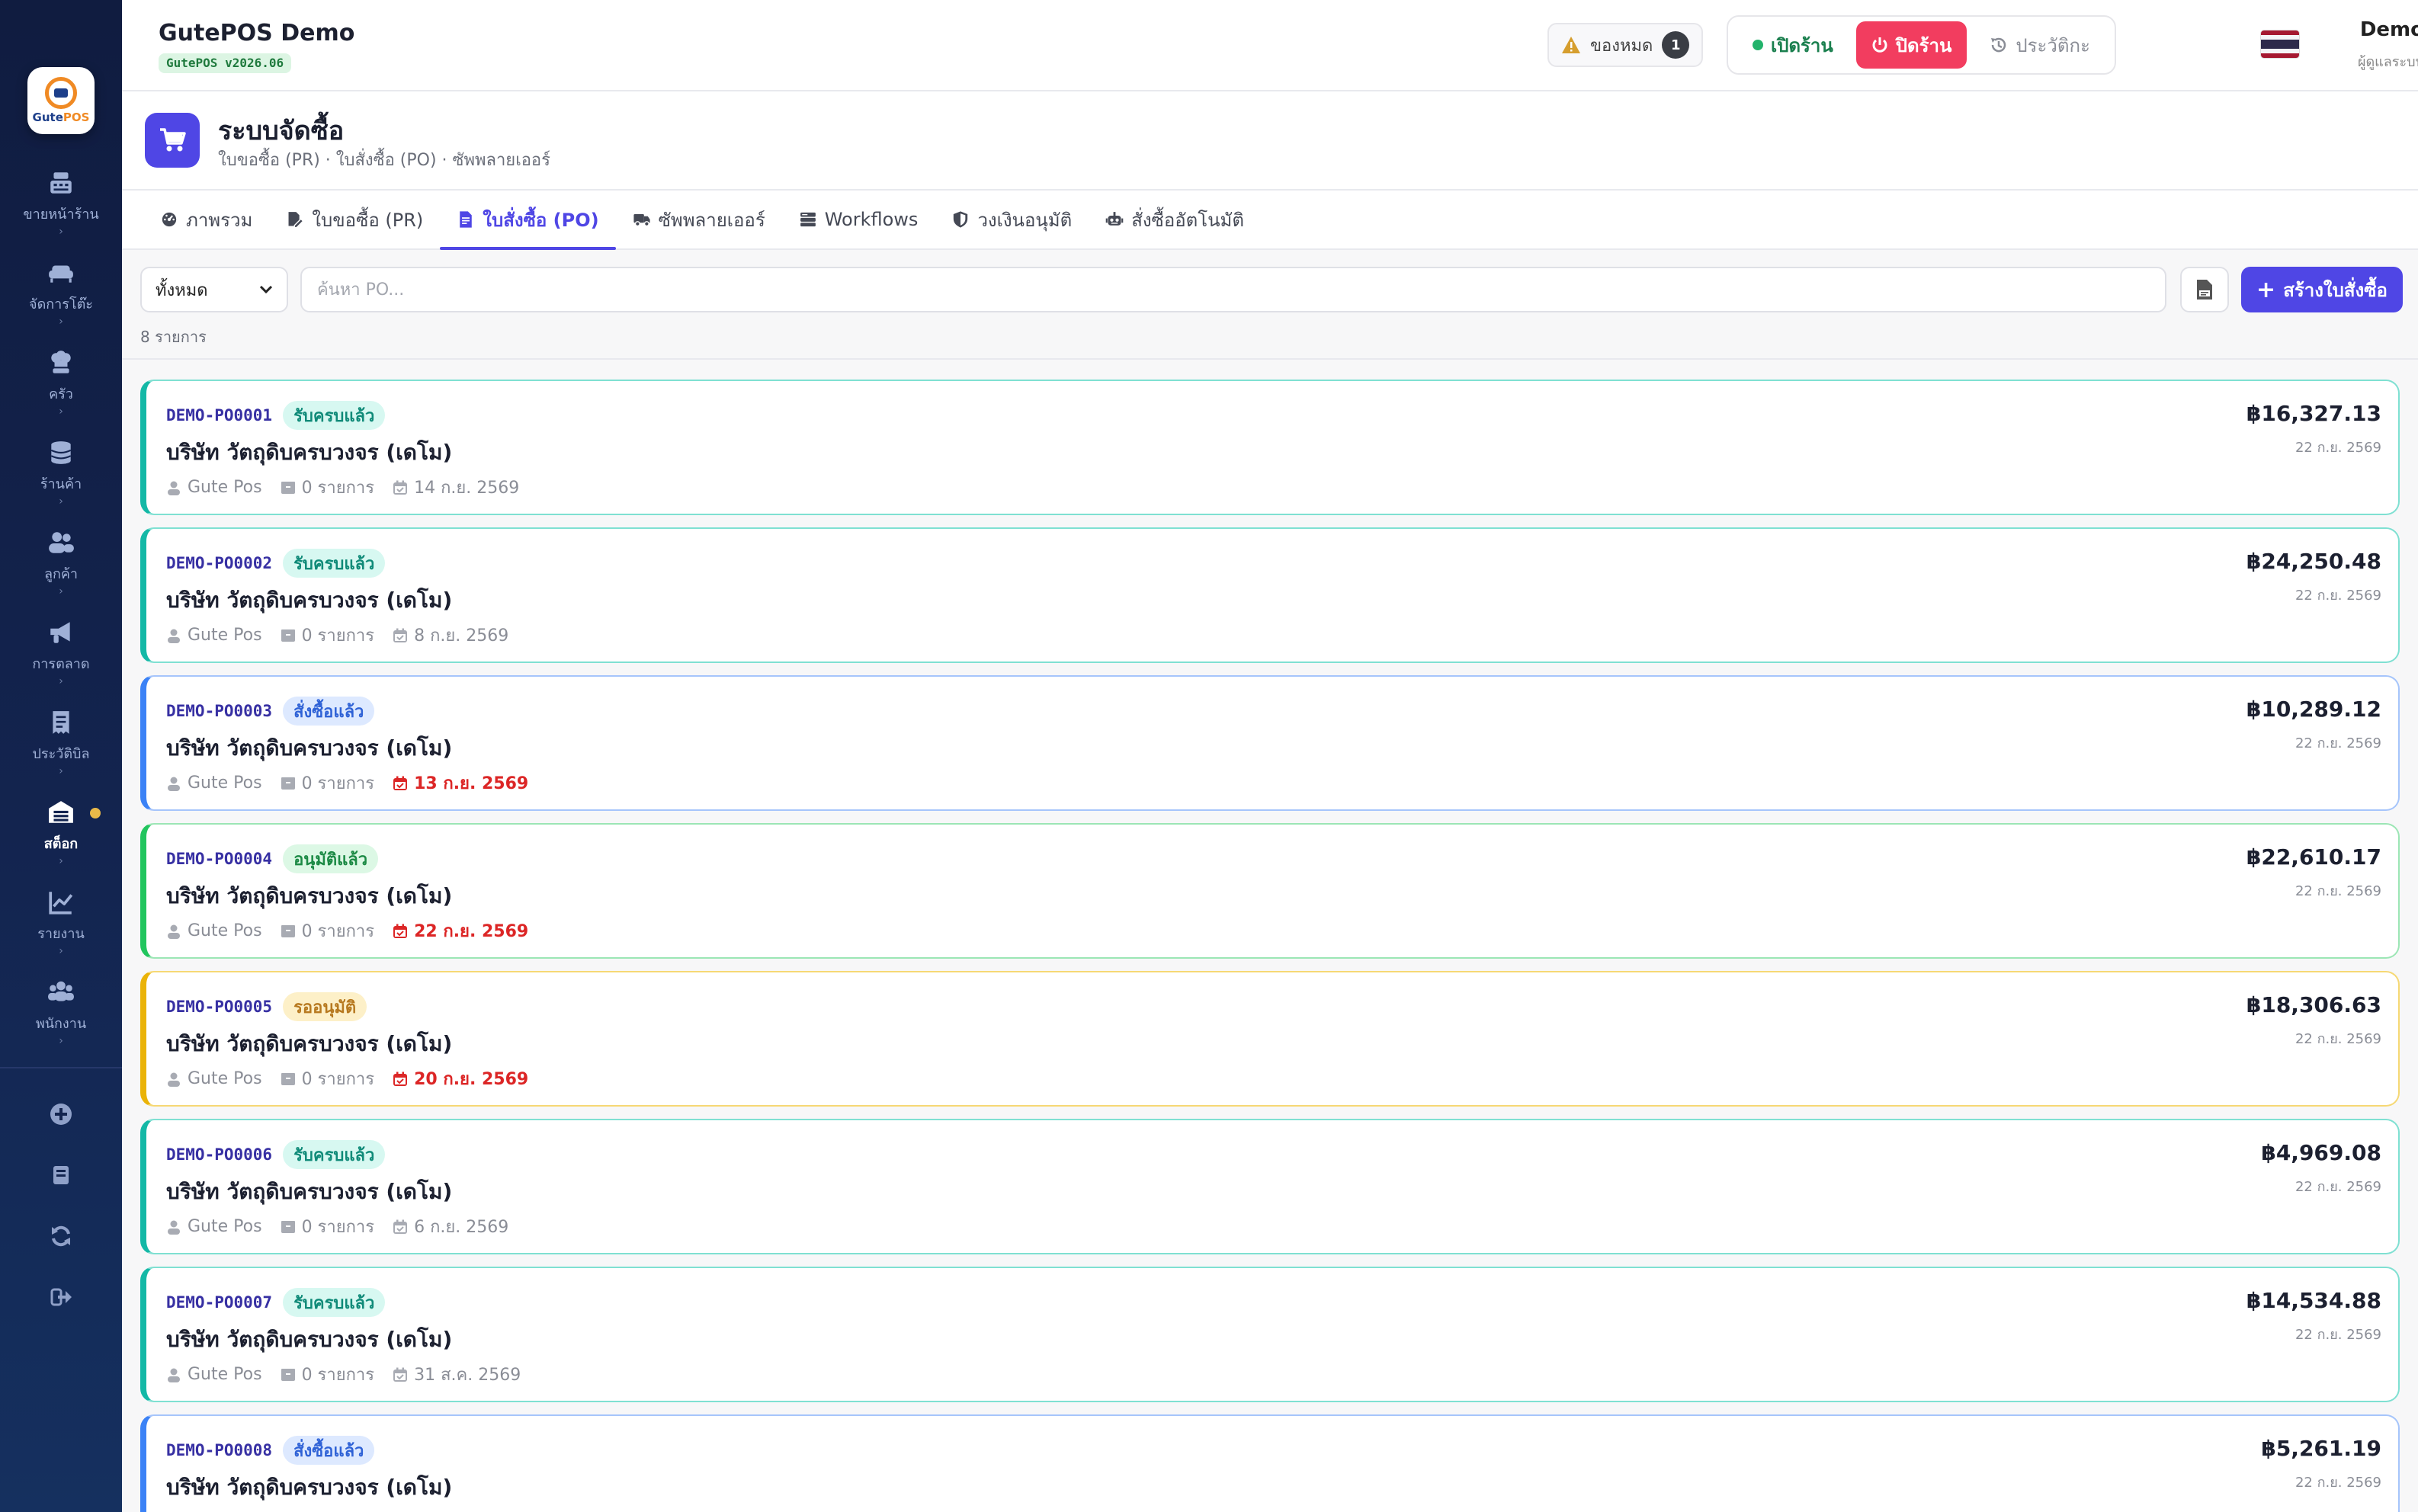 The image size is (2418, 1512). I want to click on open-shop-button: เปิดร้าน, so click(1793, 45).